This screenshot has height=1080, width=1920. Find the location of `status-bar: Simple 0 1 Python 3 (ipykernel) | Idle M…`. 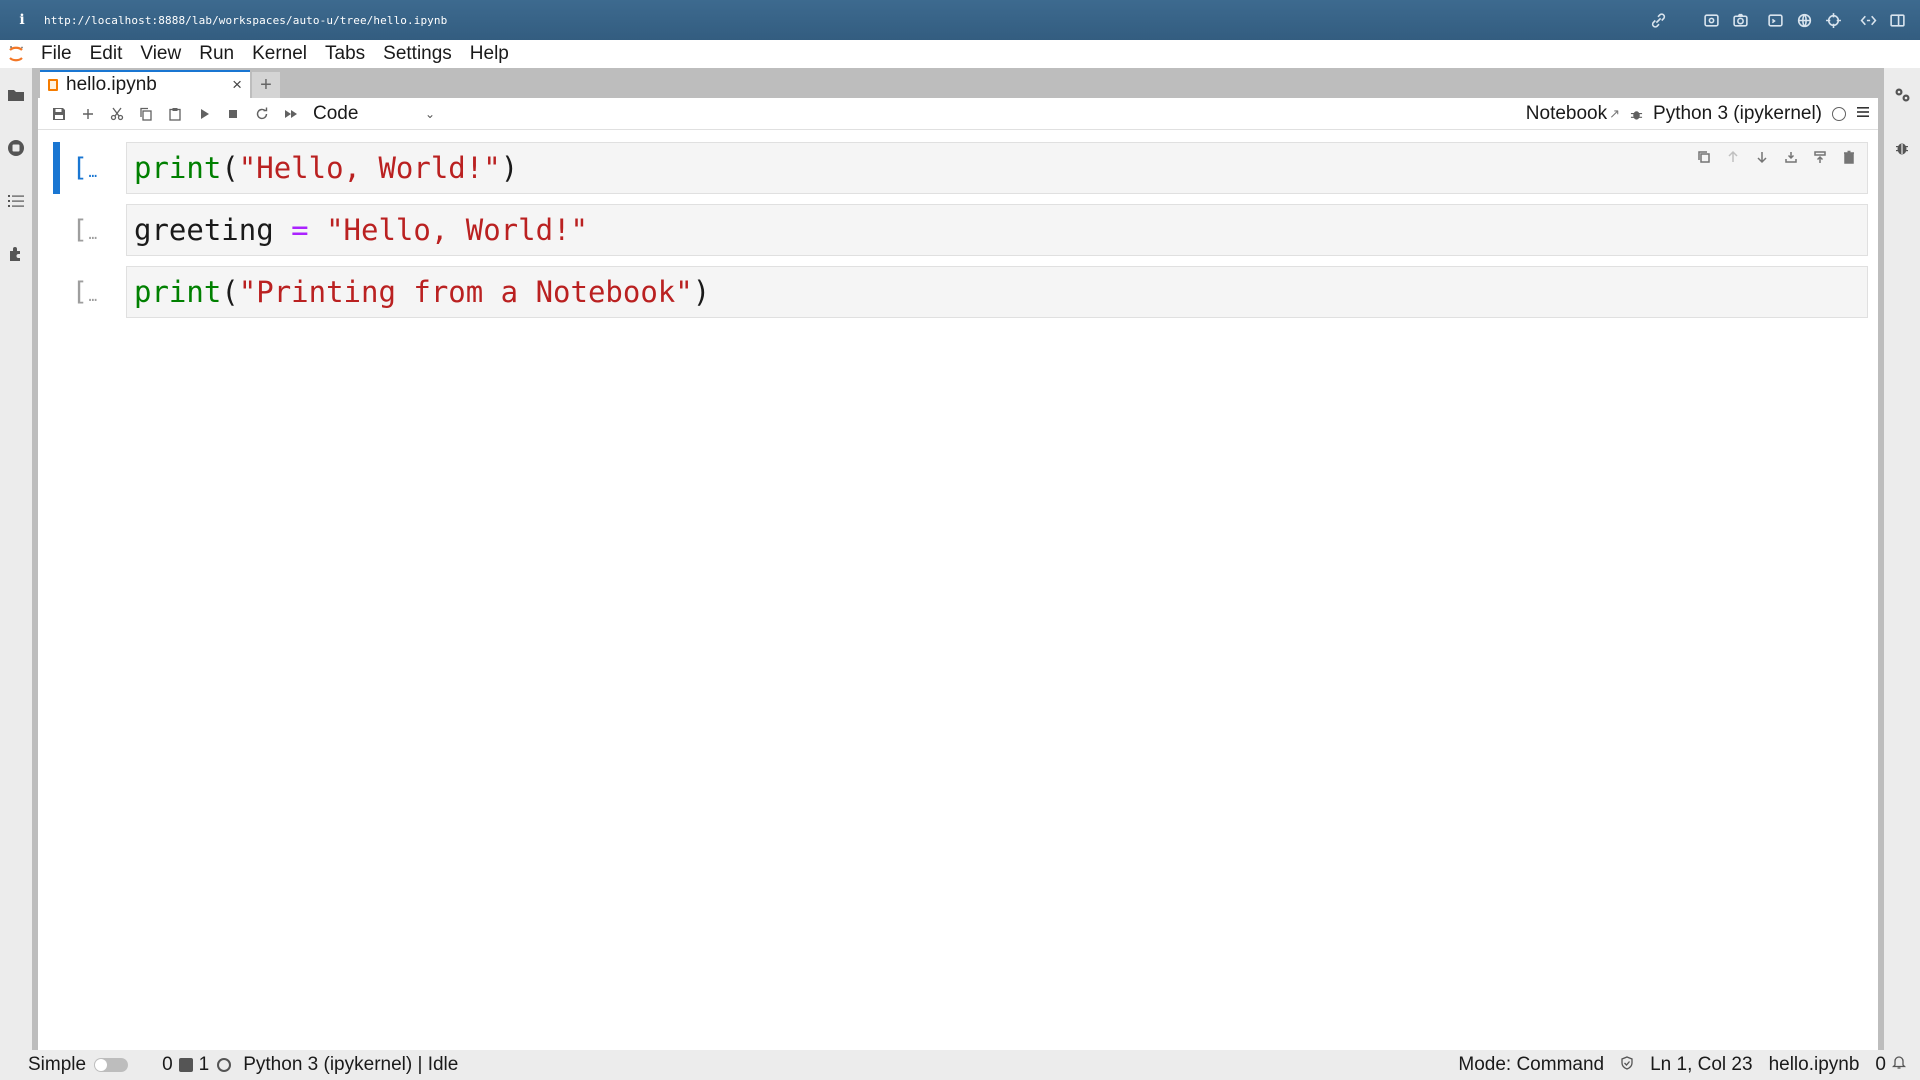

status-bar: Simple 0 1 Python 3 (ipykernel) | Idle M… is located at coordinates (960, 1065).